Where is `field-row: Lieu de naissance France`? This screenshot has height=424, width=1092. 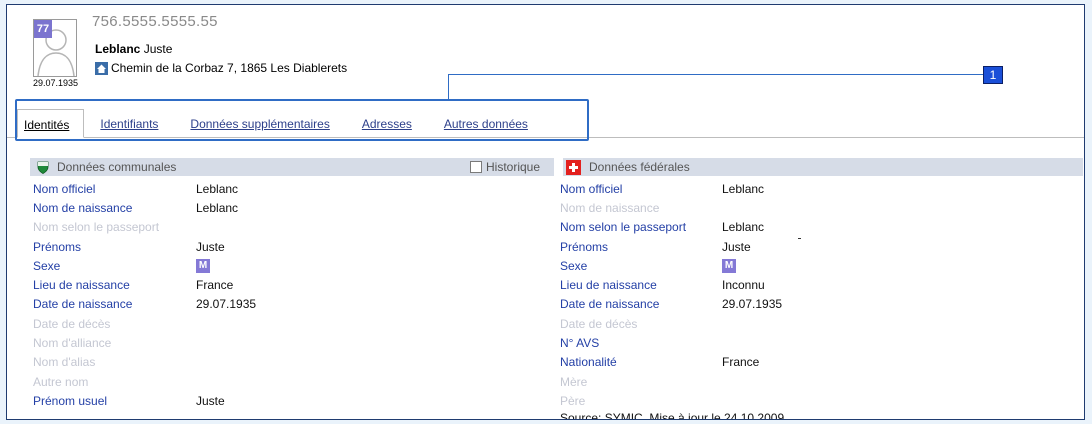 field-row: Lieu de naissance France is located at coordinates (144, 284).